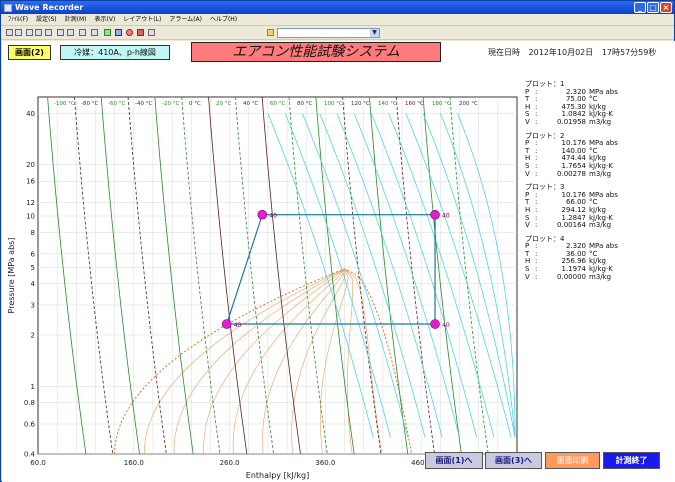  What do you see at coordinates (666, 7) in the screenshot?
I see `close-button: ×` at bounding box center [666, 7].